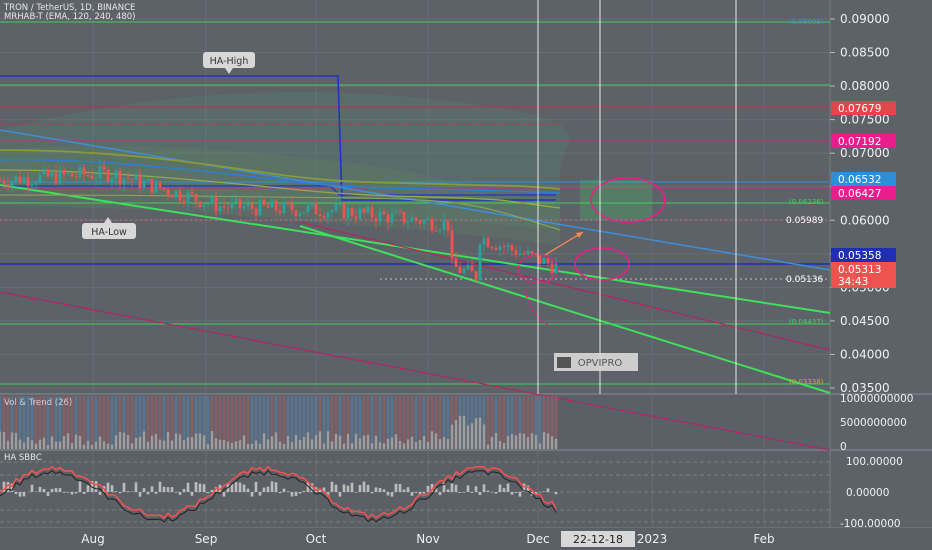 This screenshot has width=932, height=550. What do you see at coordinates (804, 280) in the screenshot?
I see `svg-text: 0.05136` at bounding box center [804, 280].